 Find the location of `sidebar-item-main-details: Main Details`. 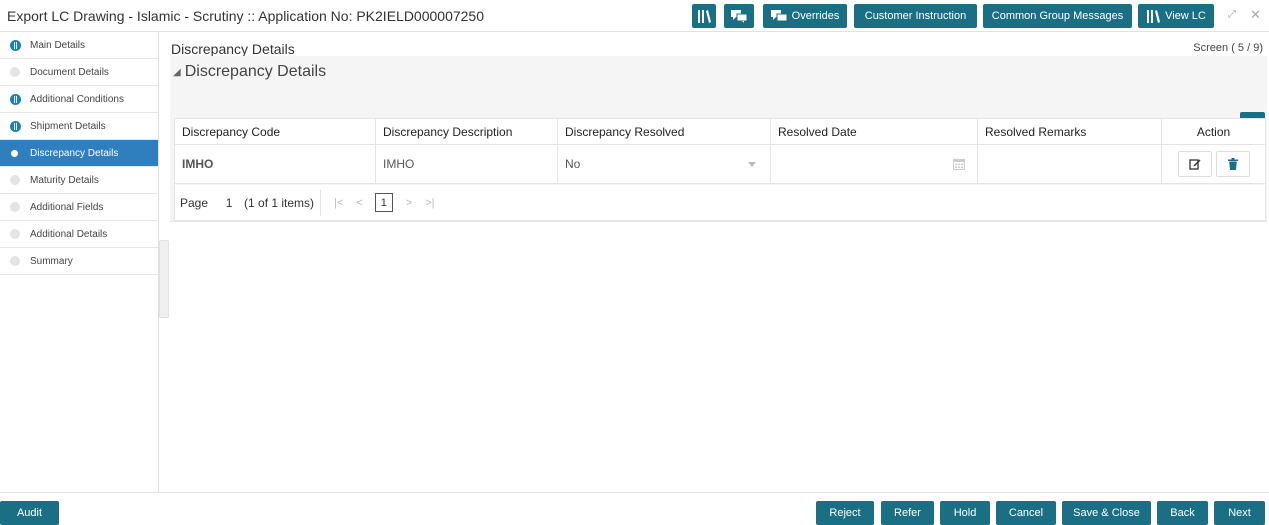

sidebar-item-main-details: Main Details is located at coordinates (79, 45).